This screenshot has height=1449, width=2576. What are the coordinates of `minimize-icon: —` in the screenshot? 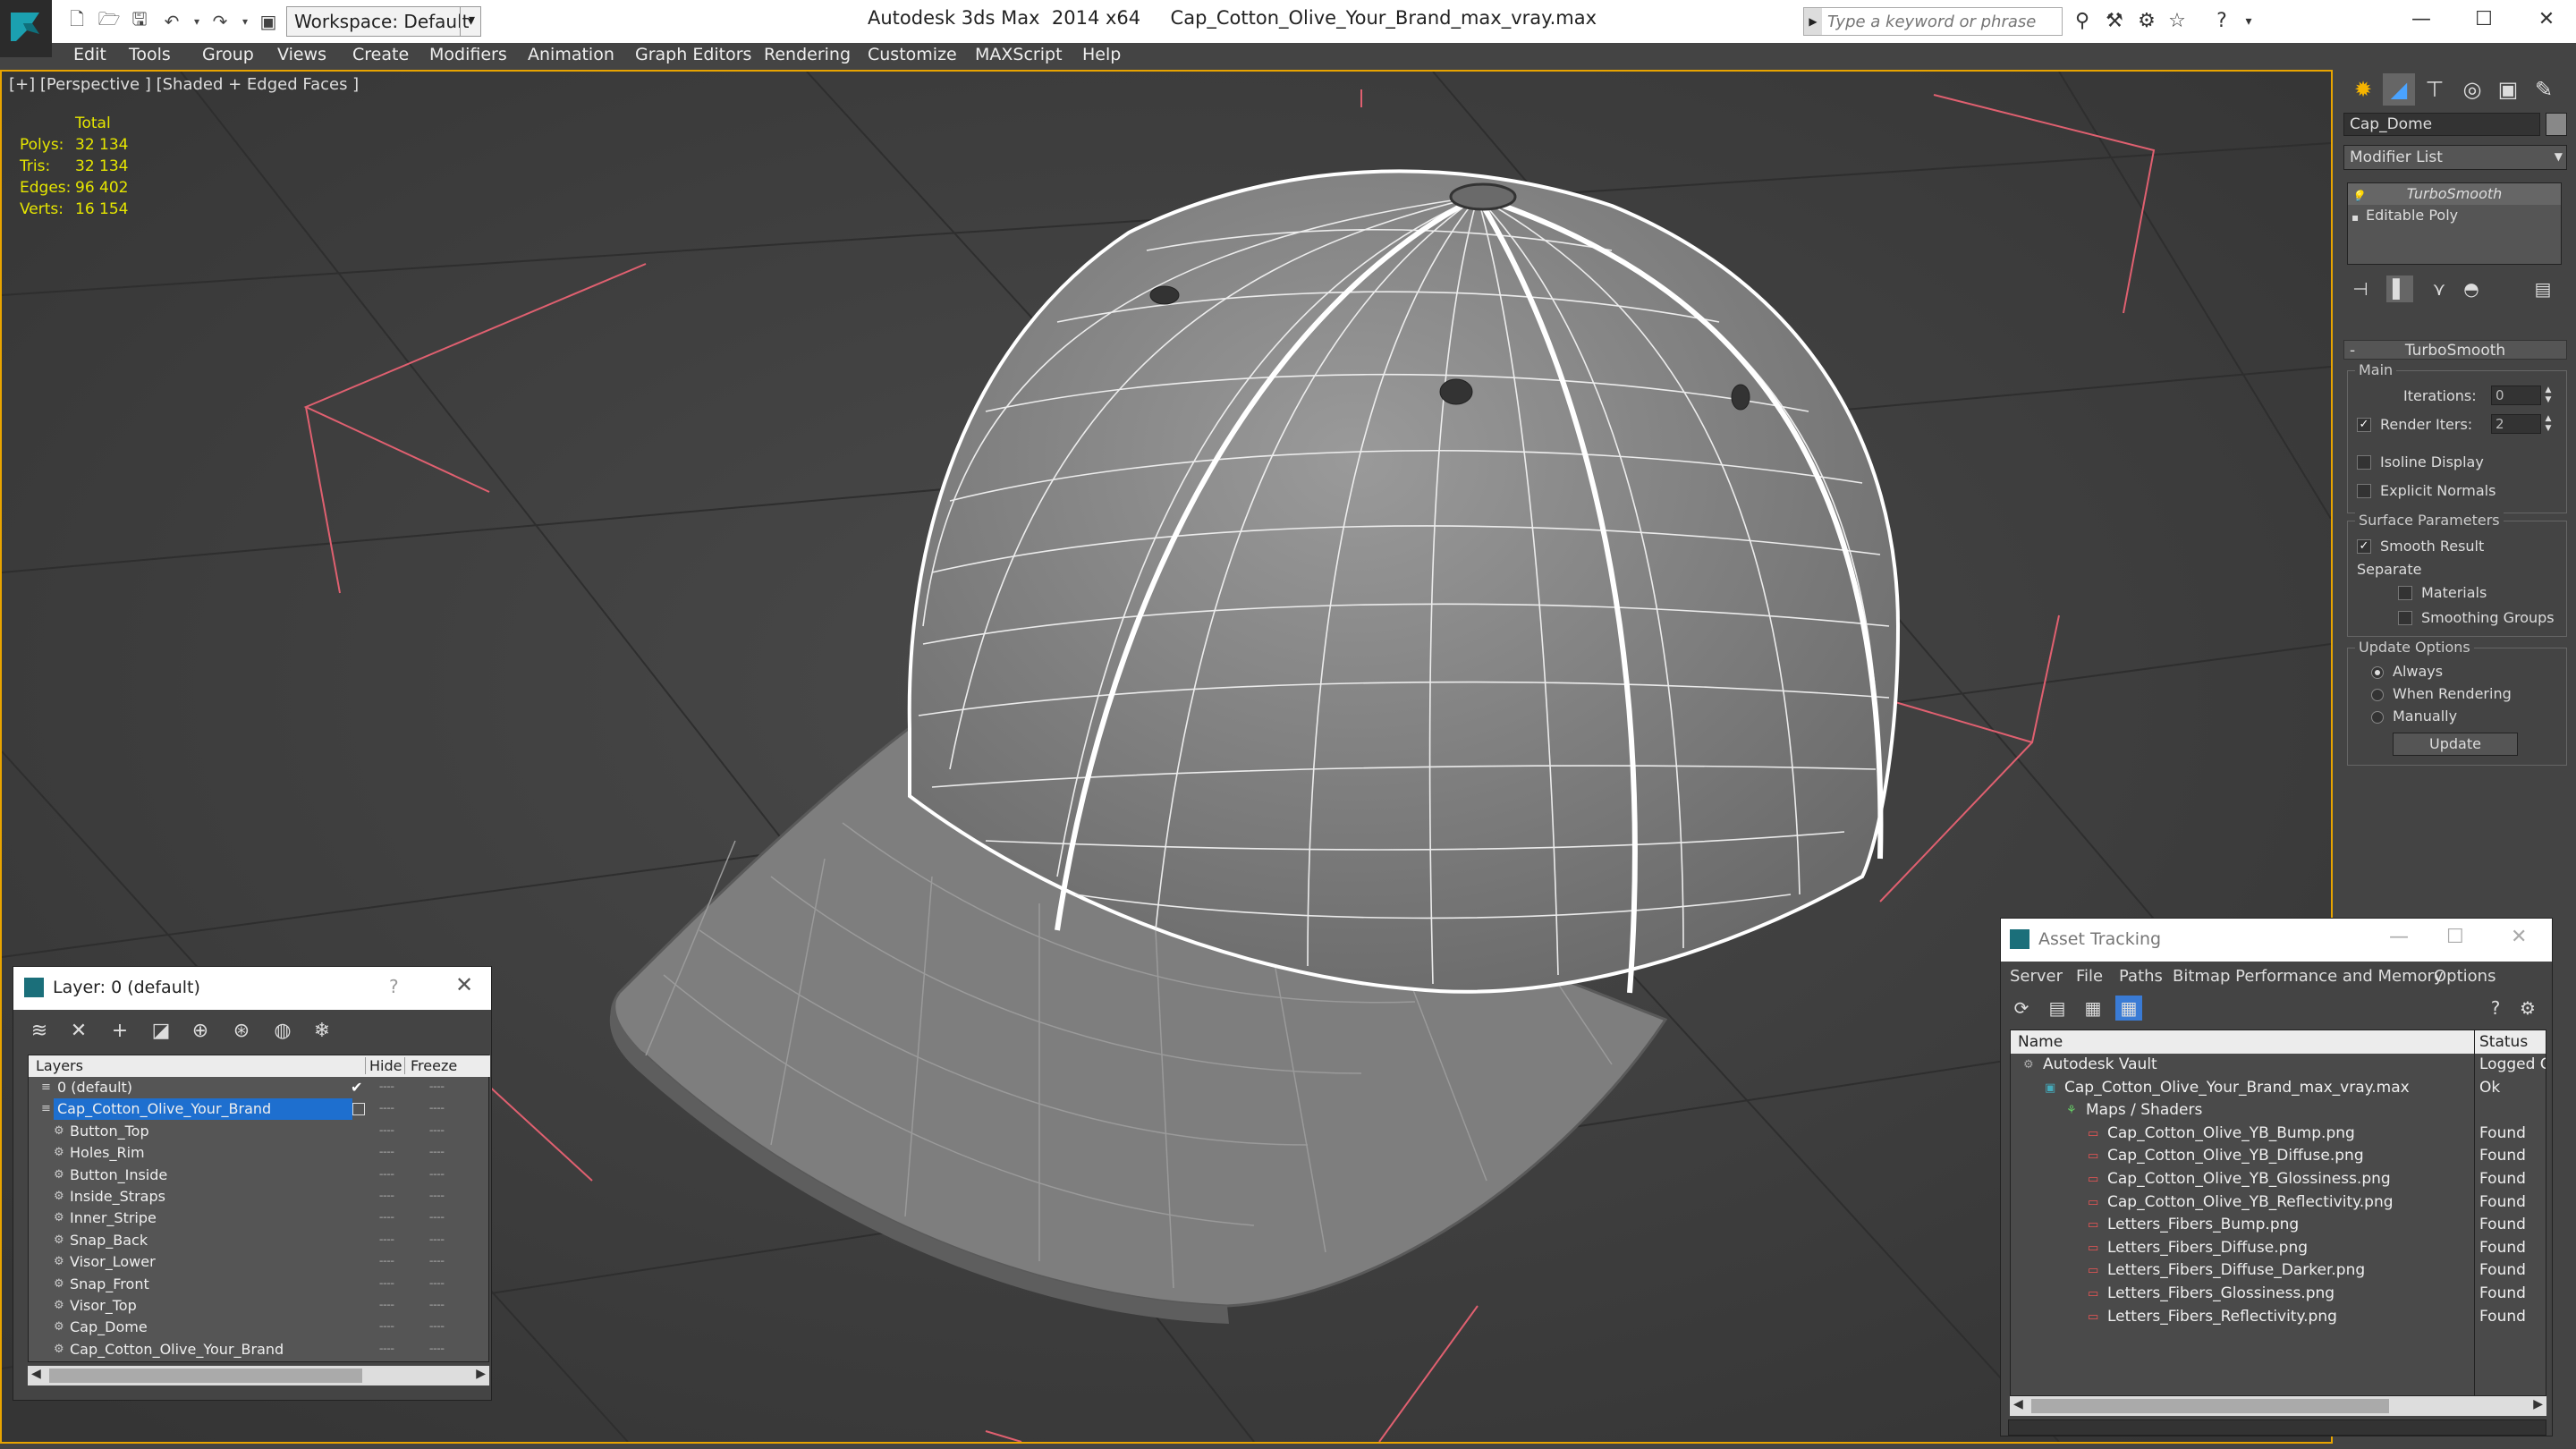 It's located at (2399, 937).